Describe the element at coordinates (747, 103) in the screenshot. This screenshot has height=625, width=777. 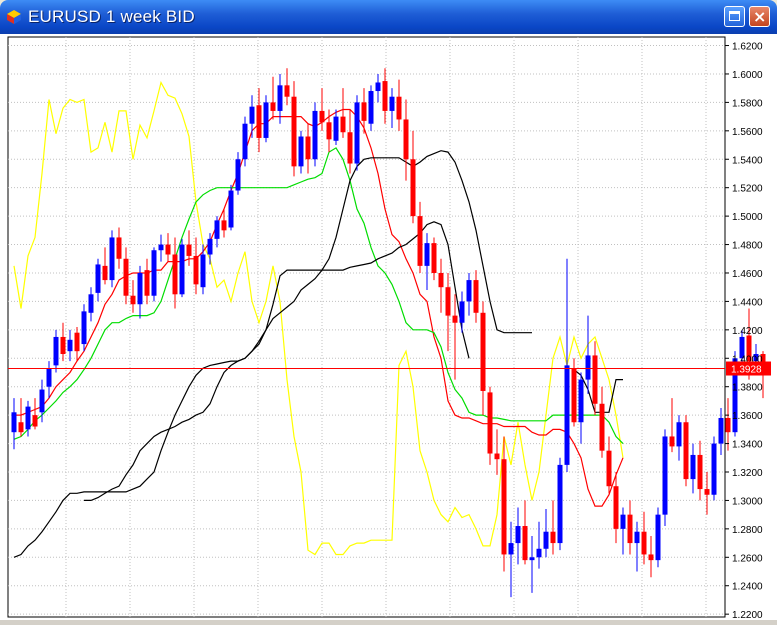
I see `axis-tick-label: 1.5800` at that location.